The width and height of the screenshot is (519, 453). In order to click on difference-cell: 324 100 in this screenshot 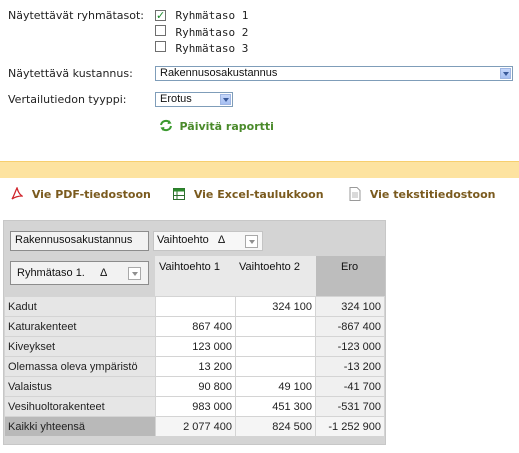, I will do `click(350, 306)`.